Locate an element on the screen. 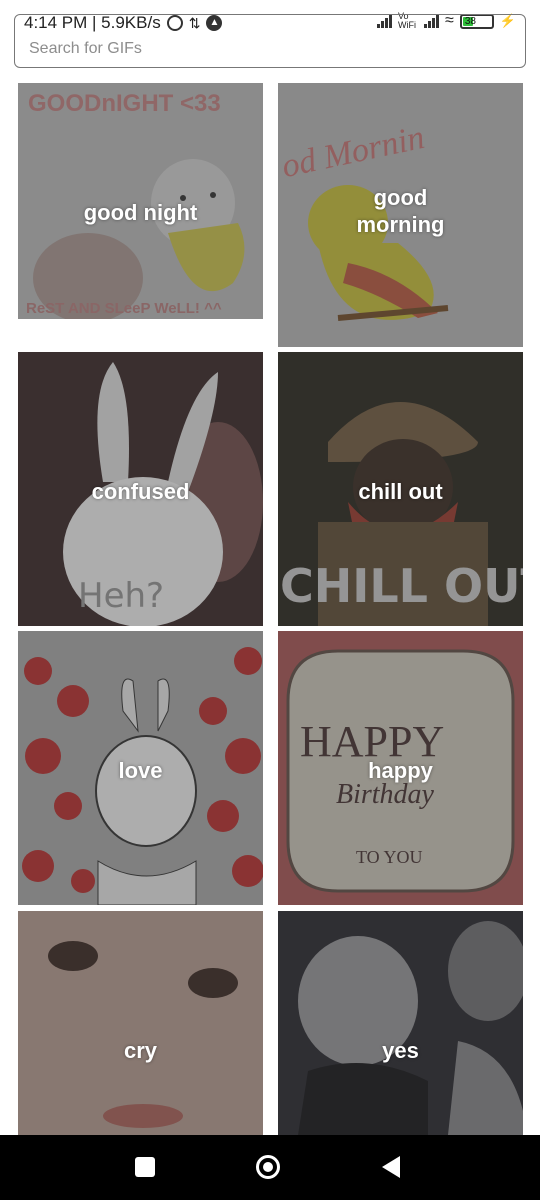 This screenshot has width=540, height=1200. gif-label: happy is located at coordinates (400, 770).